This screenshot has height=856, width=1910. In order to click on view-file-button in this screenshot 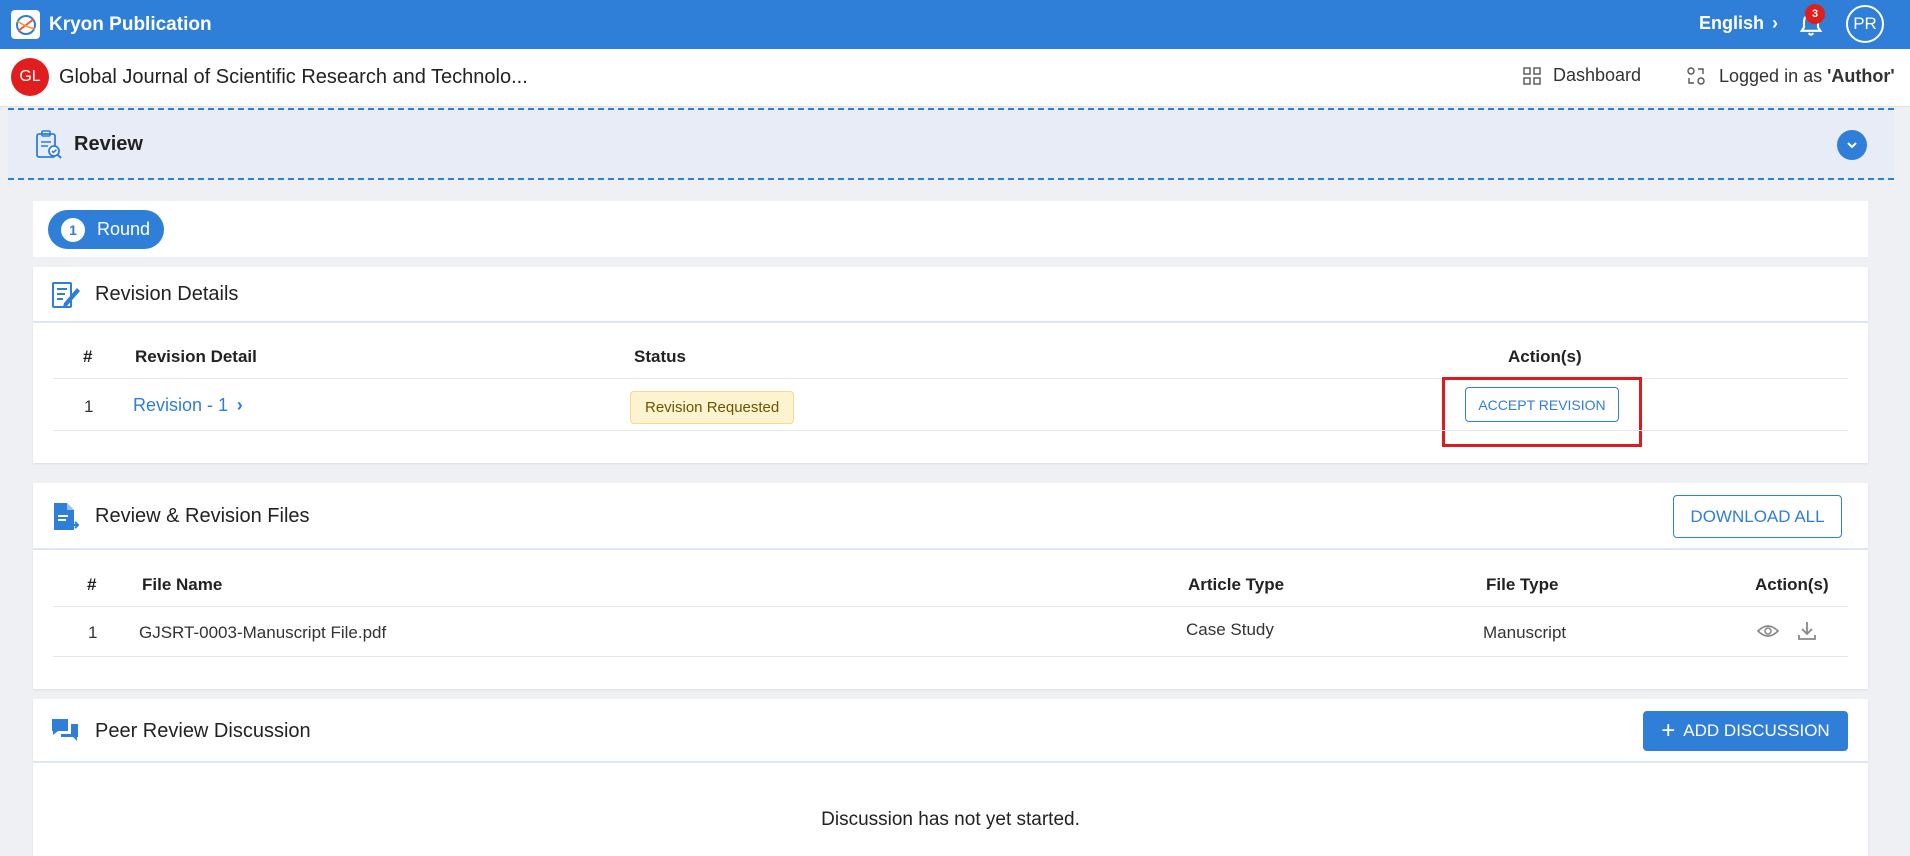, I will do `click(1768, 633)`.